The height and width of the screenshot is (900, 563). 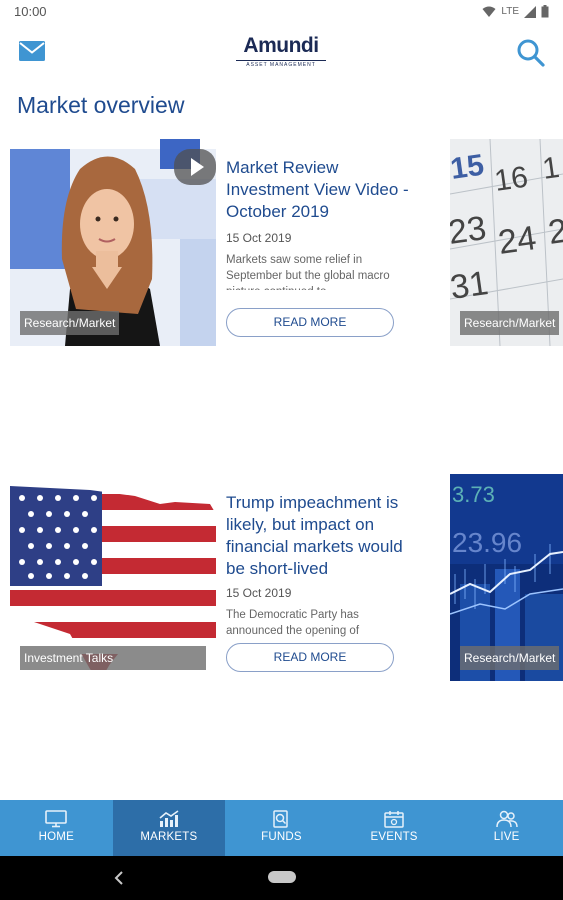 I want to click on amundi-logo: Amundi ASSET MANAGEMENT, so click(x=281, y=53).